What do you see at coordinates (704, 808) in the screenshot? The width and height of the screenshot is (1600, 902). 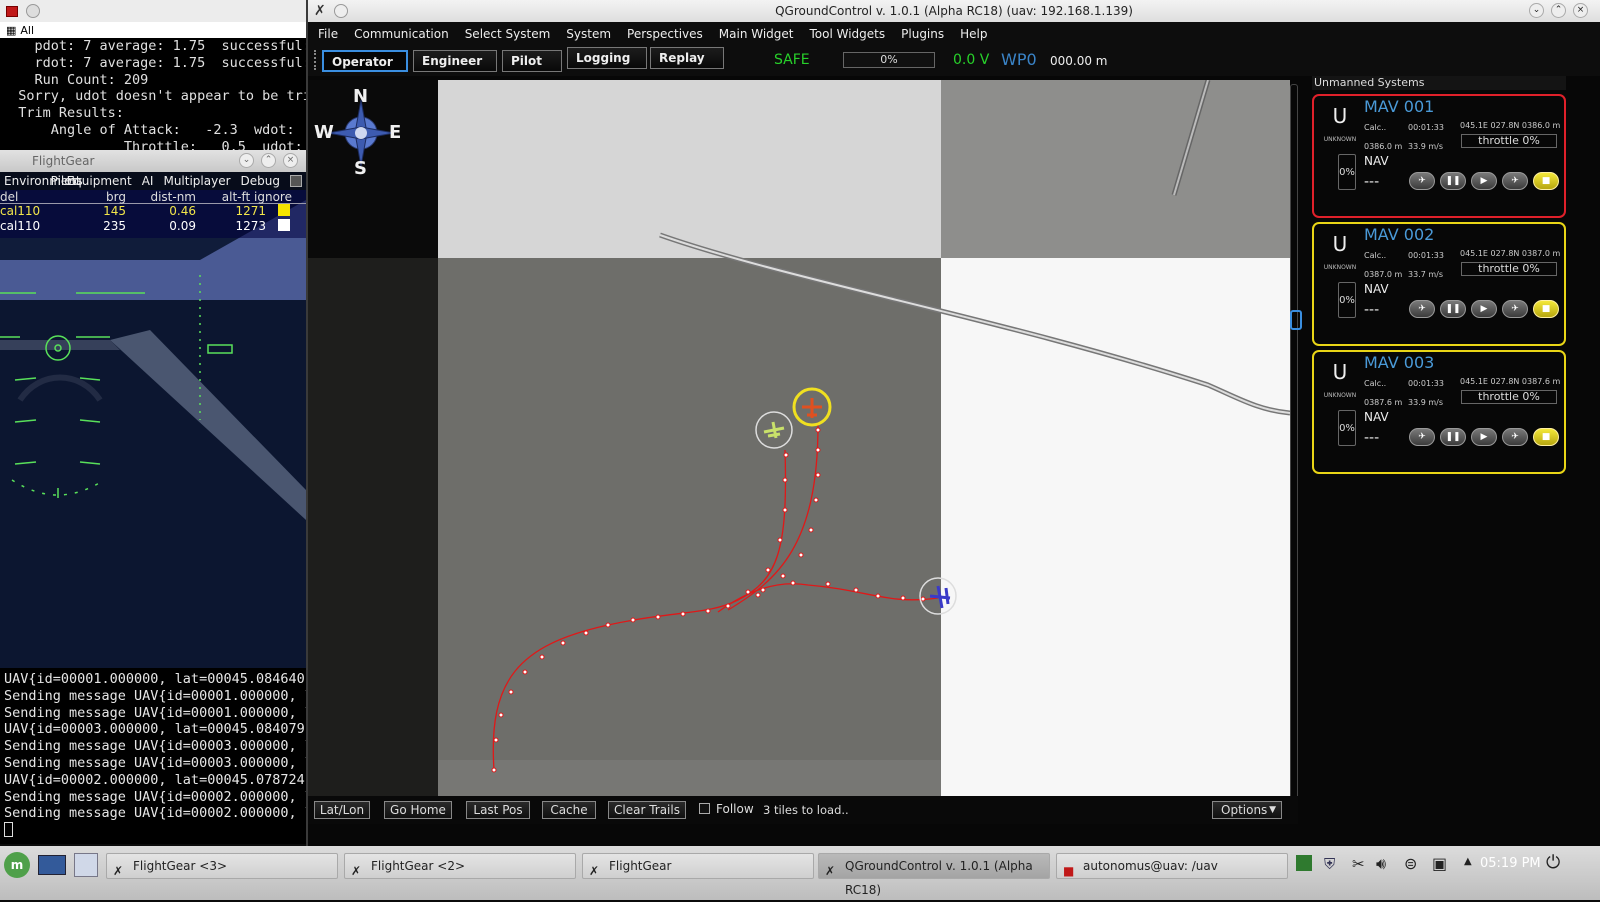 I see `follow-checkbox` at bounding box center [704, 808].